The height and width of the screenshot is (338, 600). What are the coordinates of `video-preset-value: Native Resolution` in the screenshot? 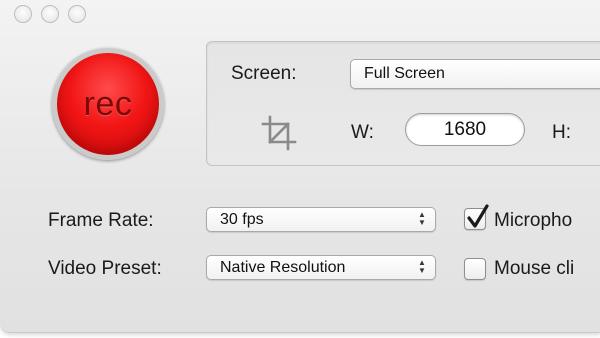 It's located at (283, 267).